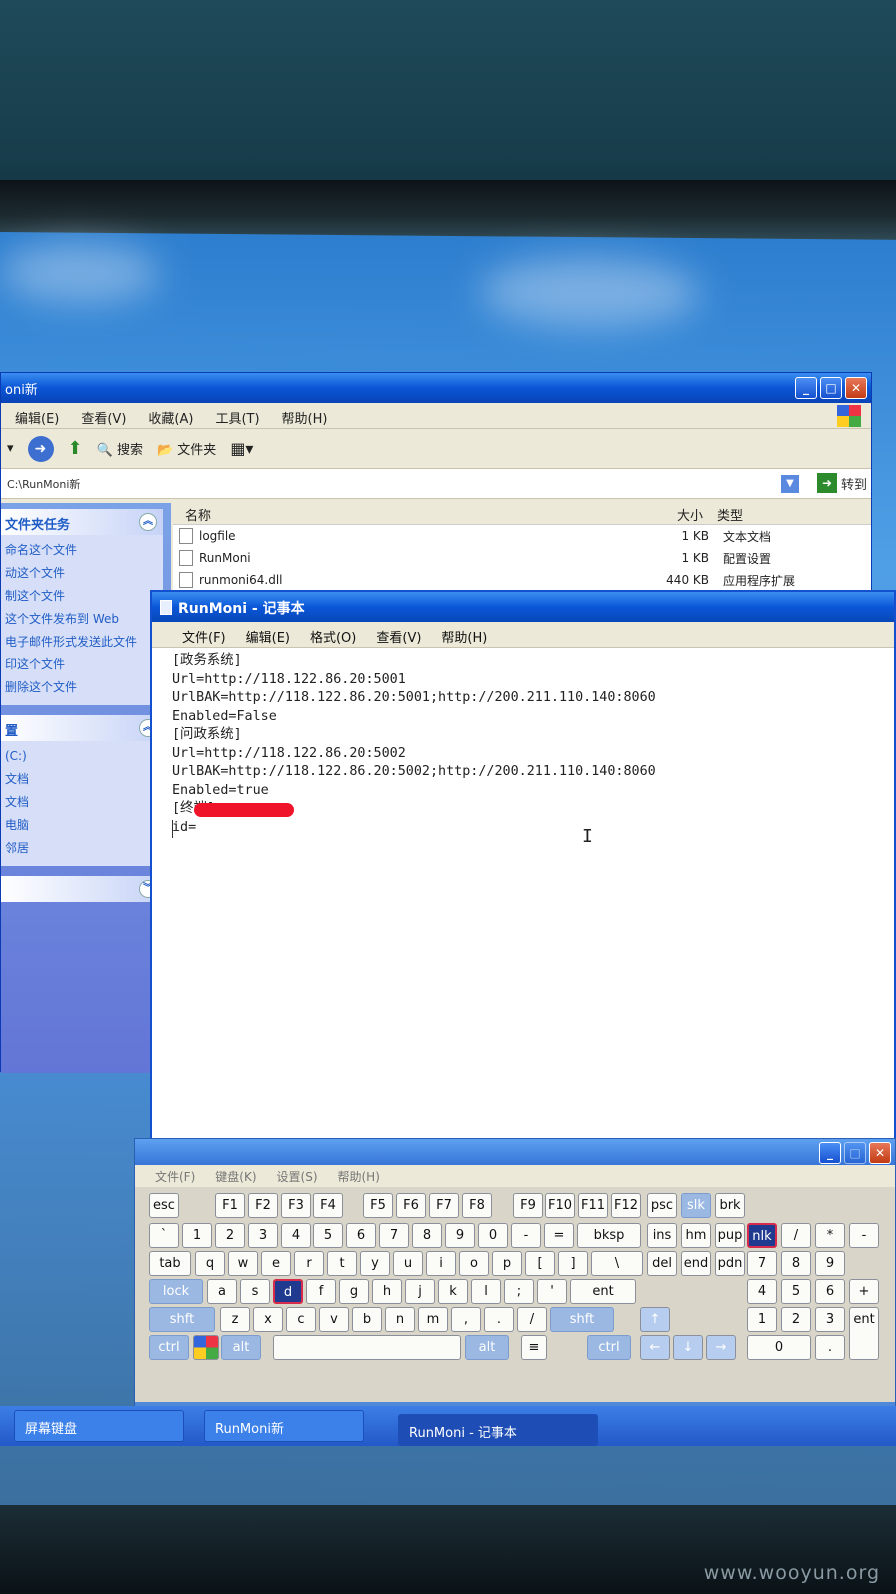 This screenshot has height=1594, width=896. What do you see at coordinates (532, 1319) in the screenshot?
I see `key-bottom-10: /` at bounding box center [532, 1319].